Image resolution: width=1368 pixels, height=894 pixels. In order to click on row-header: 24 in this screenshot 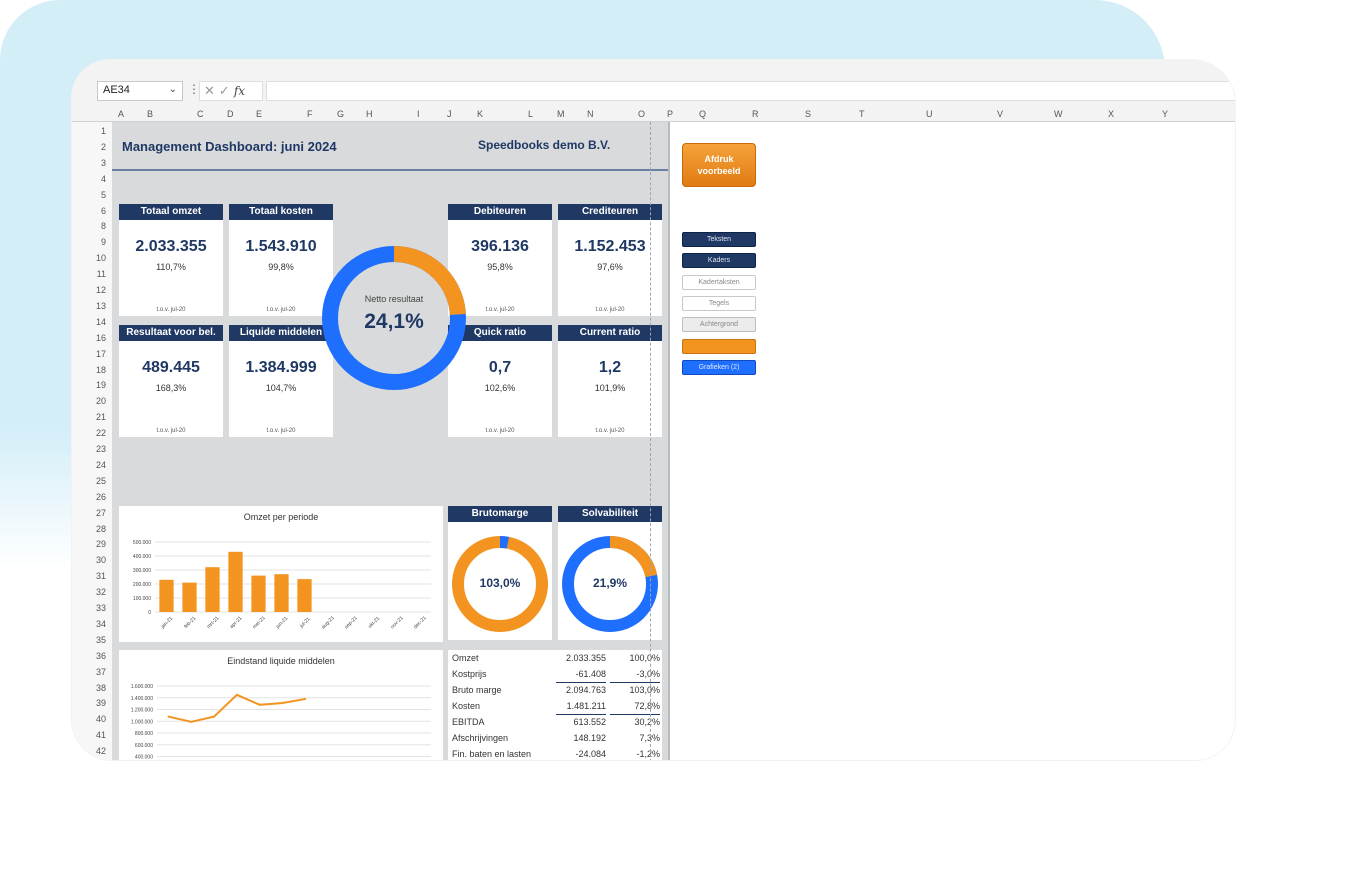, I will do `click(101, 465)`.